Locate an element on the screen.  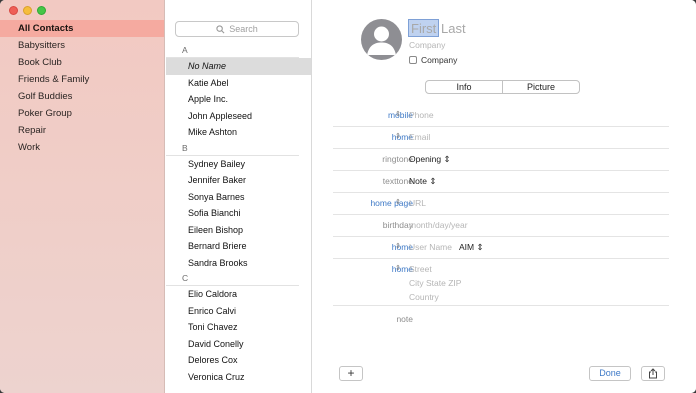
contact-row: Sandra Brooks is located at coordinates (238, 263).